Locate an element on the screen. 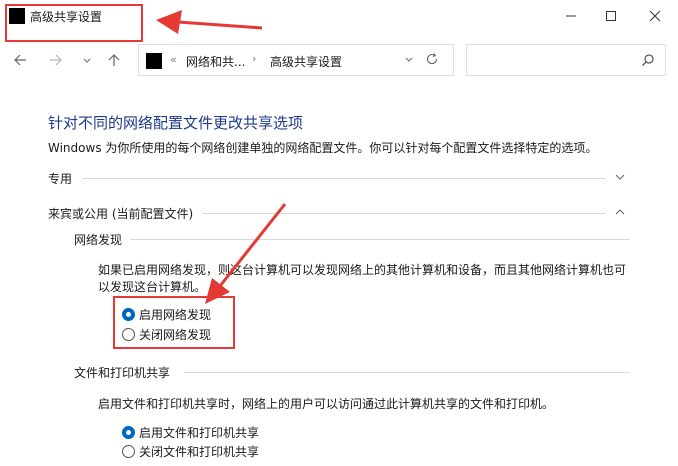 This screenshot has height=466, width=678. annotation-arrows is located at coordinates (221, 157).